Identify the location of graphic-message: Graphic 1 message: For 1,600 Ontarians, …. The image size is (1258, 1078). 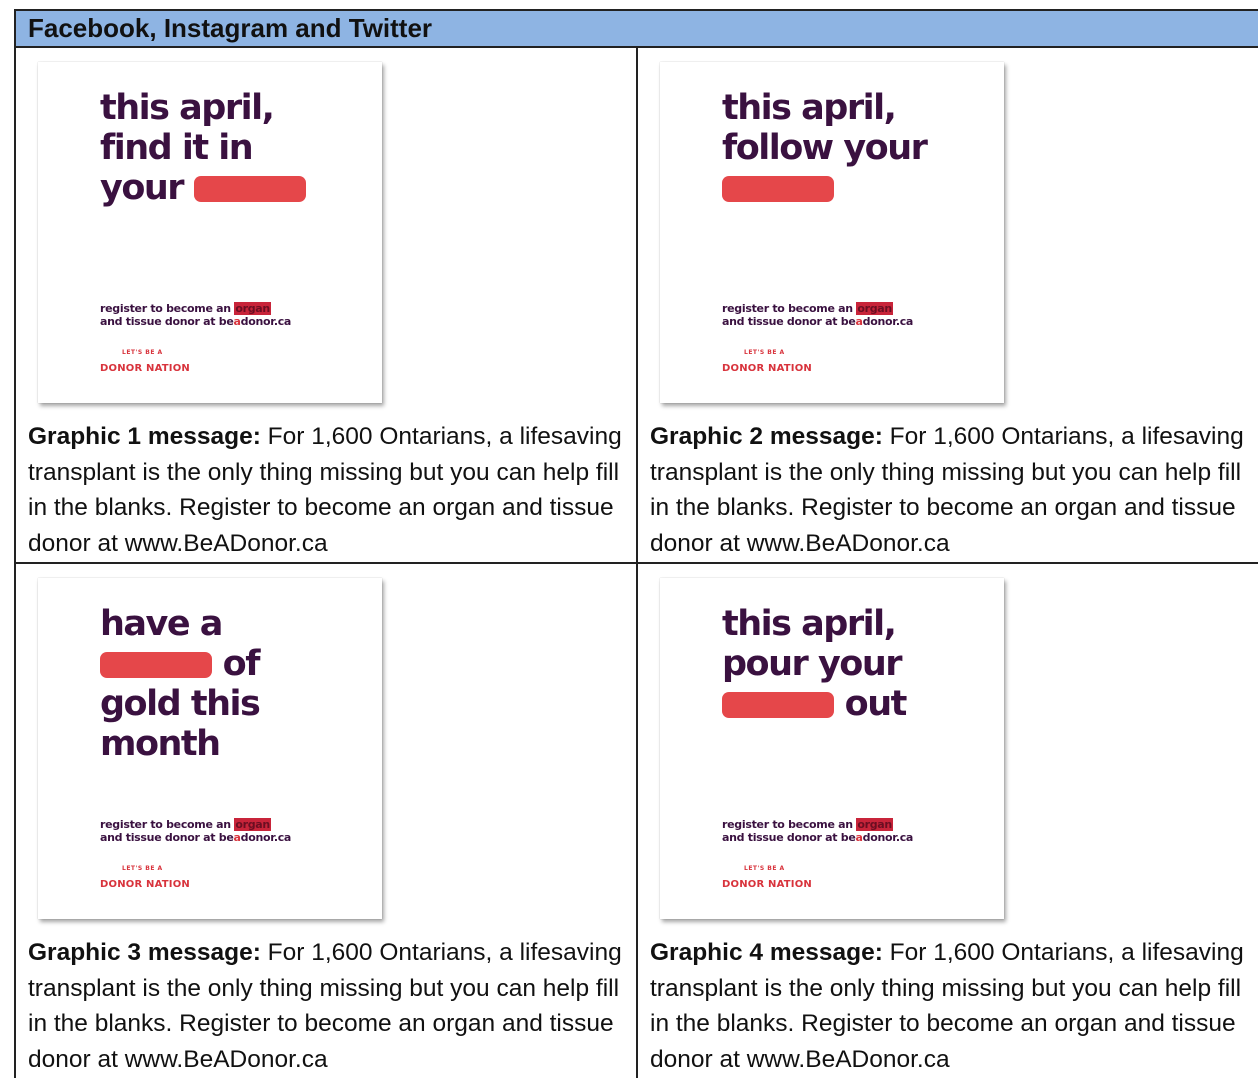
(328, 490).